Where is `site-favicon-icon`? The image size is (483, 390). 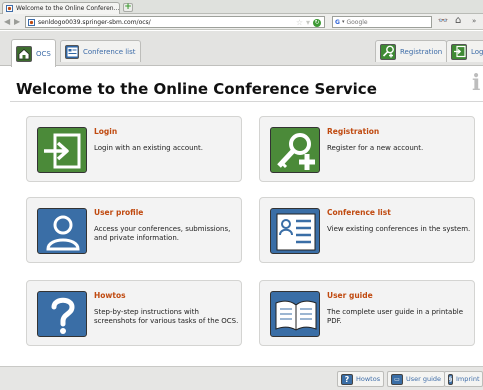
site-favicon-icon is located at coordinates (31, 22).